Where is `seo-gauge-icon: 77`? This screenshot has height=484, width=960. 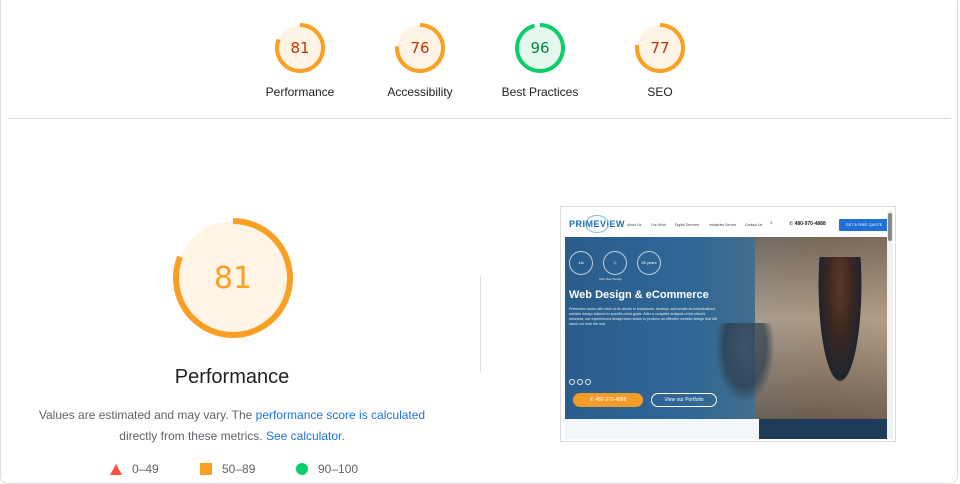
seo-gauge-icon: 77 is located at coordinates (660, 48).